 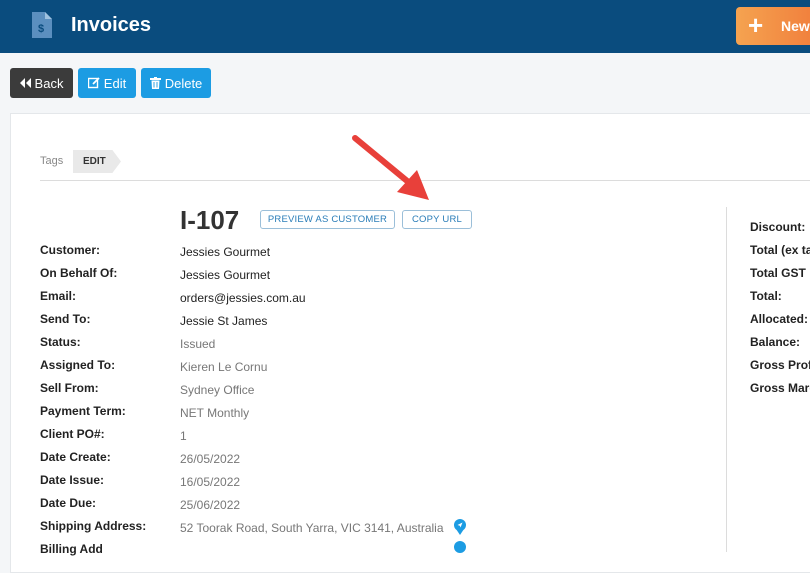 What do you see at coordinates (766, 296) in the screenshot?
I see `total-label-total: Total:` at bounding box center [766, 296].